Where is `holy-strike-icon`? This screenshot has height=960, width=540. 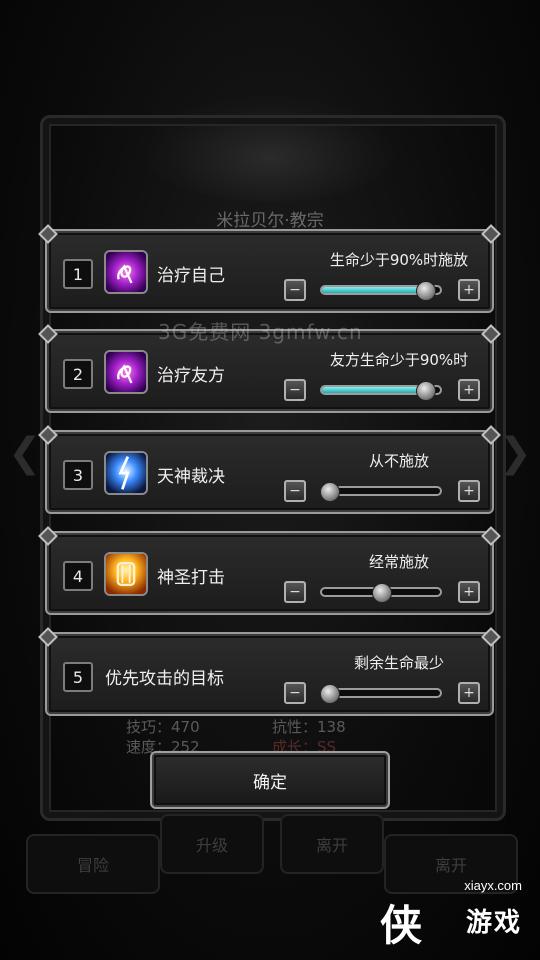
holy-strike-icon is located at coordinates (126, 574).